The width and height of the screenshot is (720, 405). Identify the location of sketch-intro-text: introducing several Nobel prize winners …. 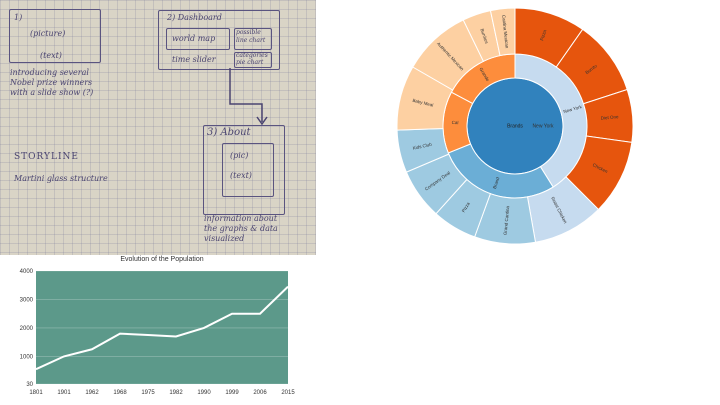
(52, 82).